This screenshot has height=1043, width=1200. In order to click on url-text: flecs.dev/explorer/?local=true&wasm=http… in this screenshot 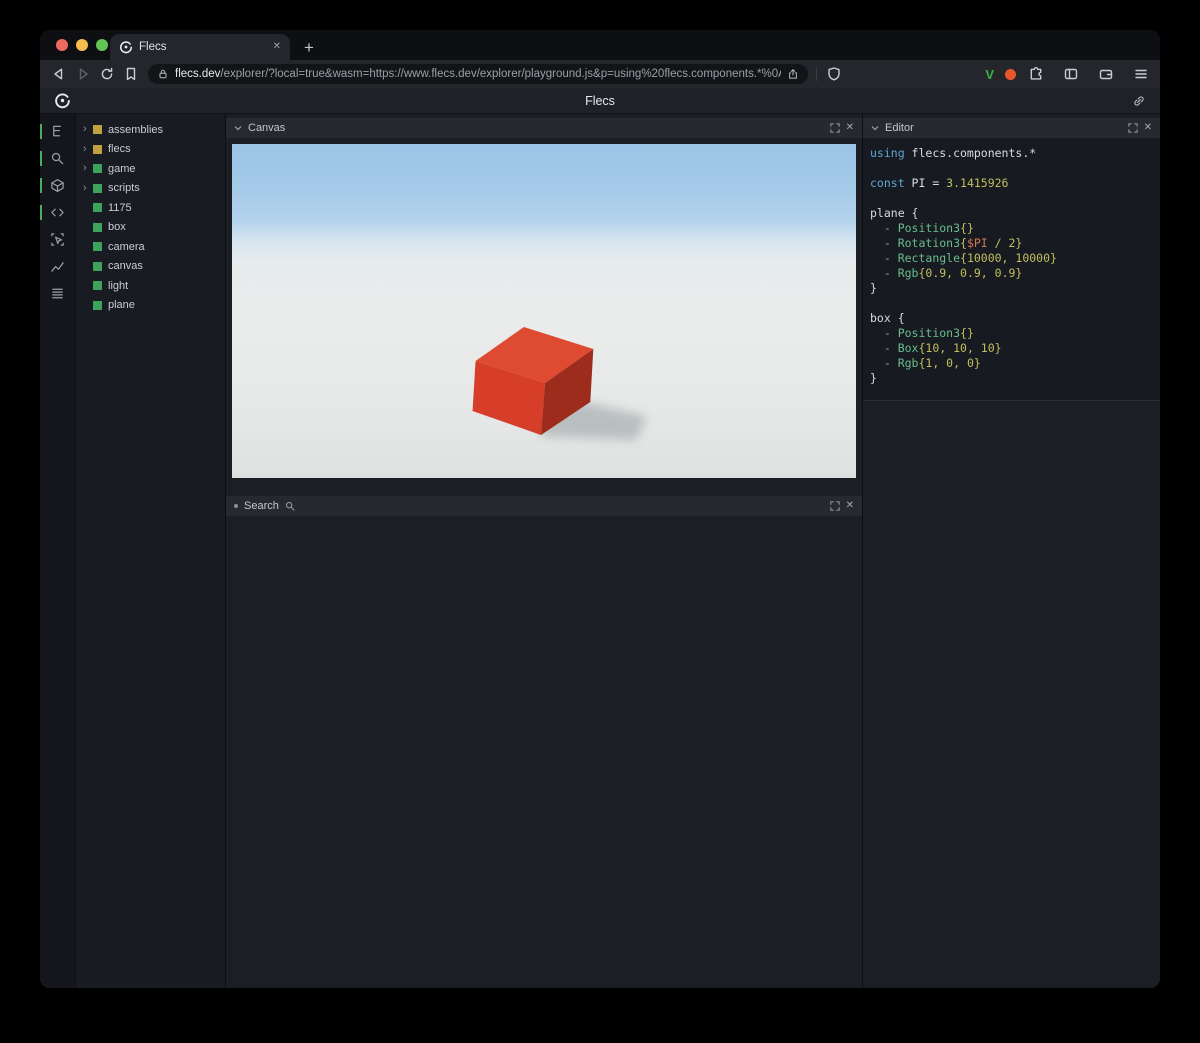, I will do `click(478, 74)`.